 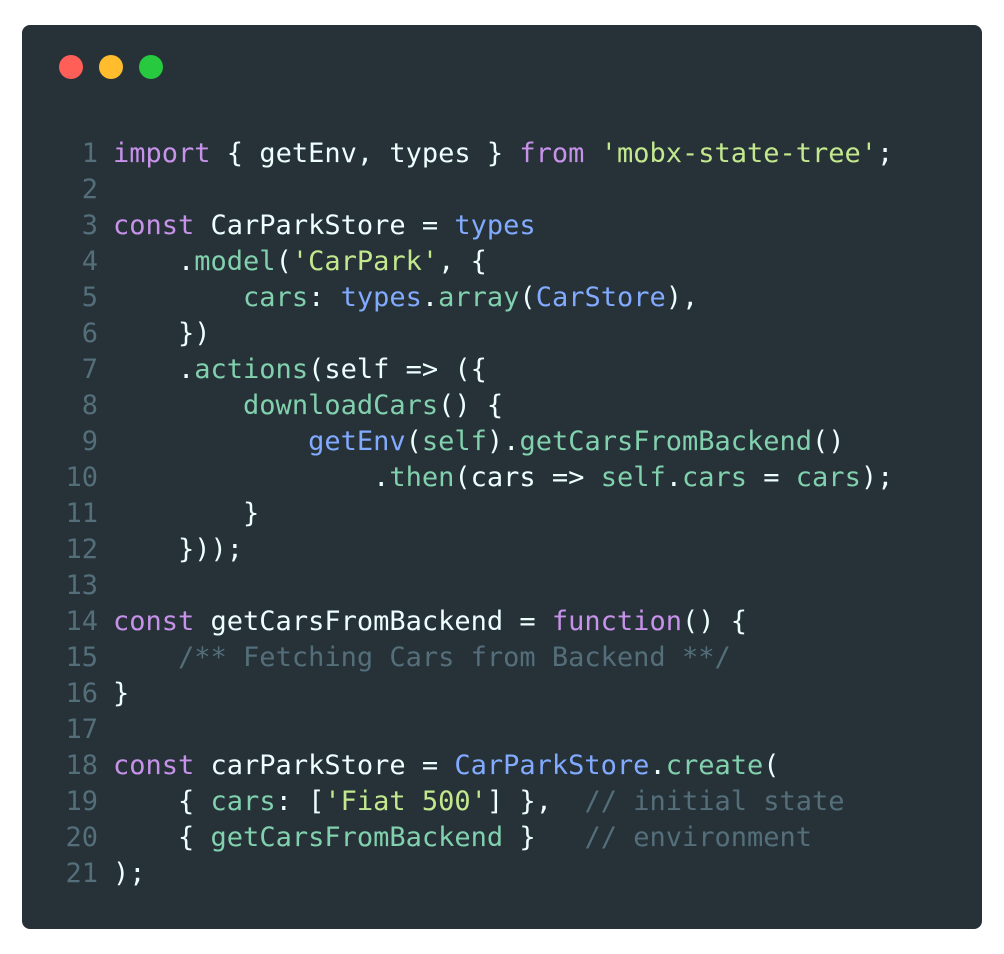 I want to click on code-token: // initial state, so click(x=714, y=801).